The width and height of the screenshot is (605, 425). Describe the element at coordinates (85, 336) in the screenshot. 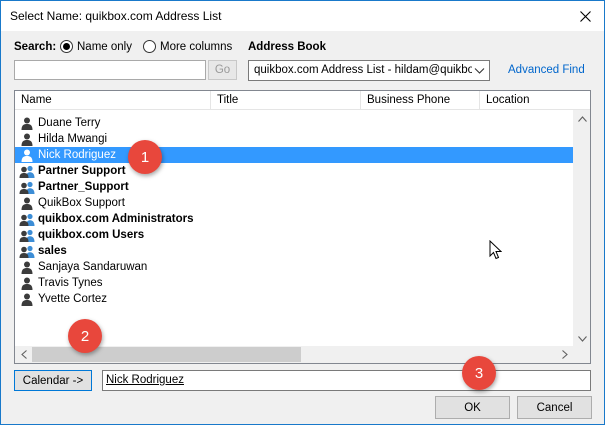

I see `callout-badge-2: 2` at that location.